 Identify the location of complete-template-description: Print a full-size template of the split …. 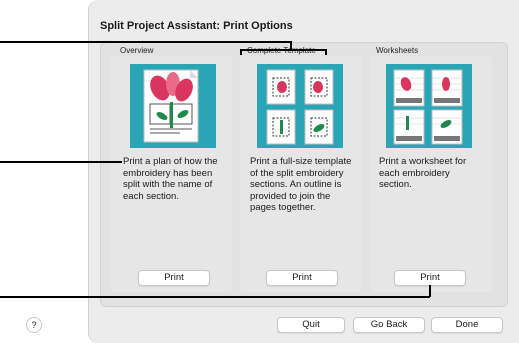
(301, 184).